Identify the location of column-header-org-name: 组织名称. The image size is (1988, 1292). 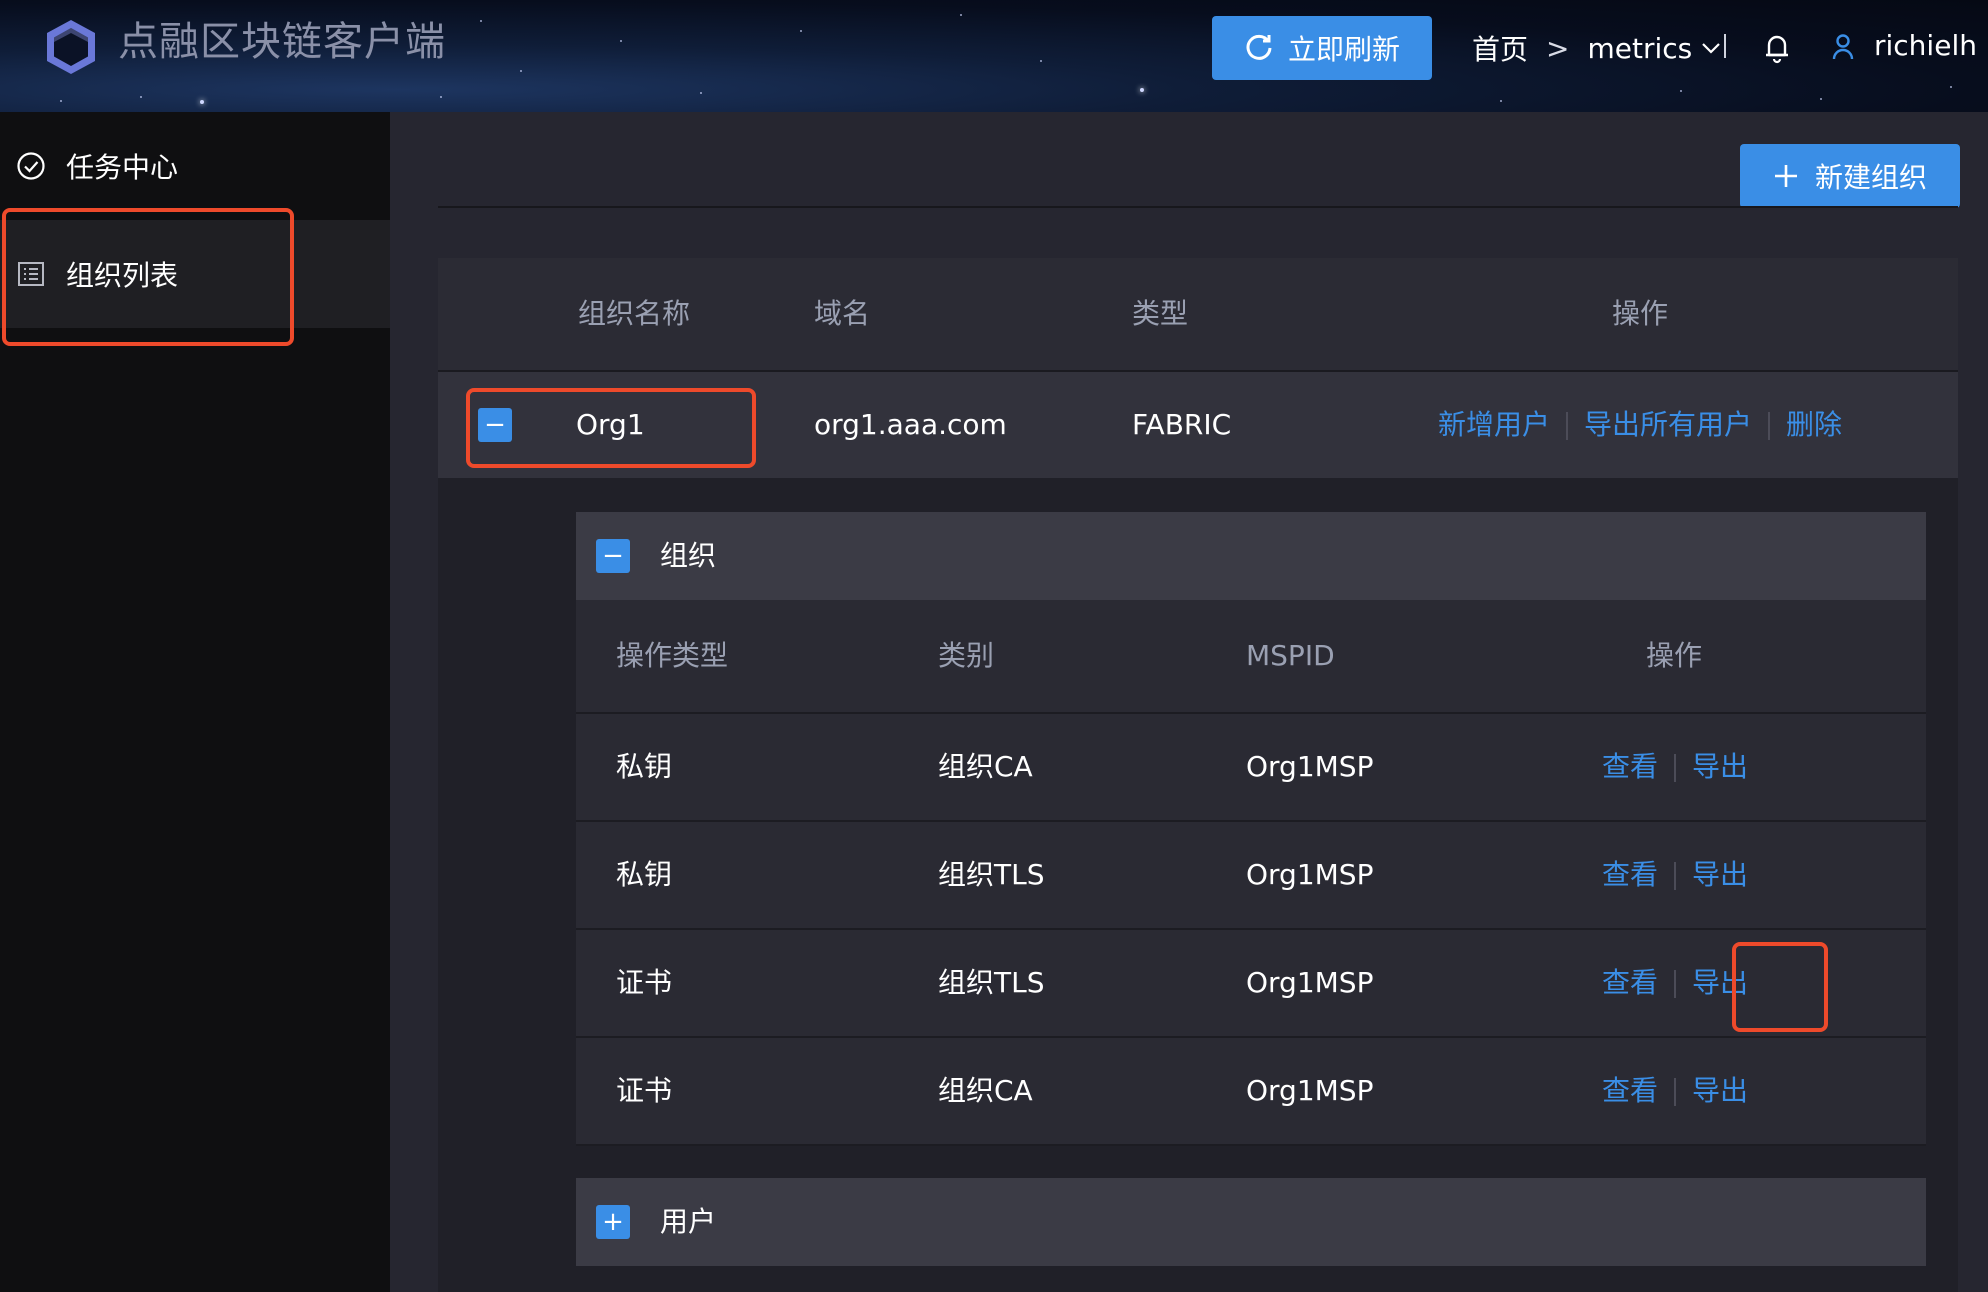
(634, 313).